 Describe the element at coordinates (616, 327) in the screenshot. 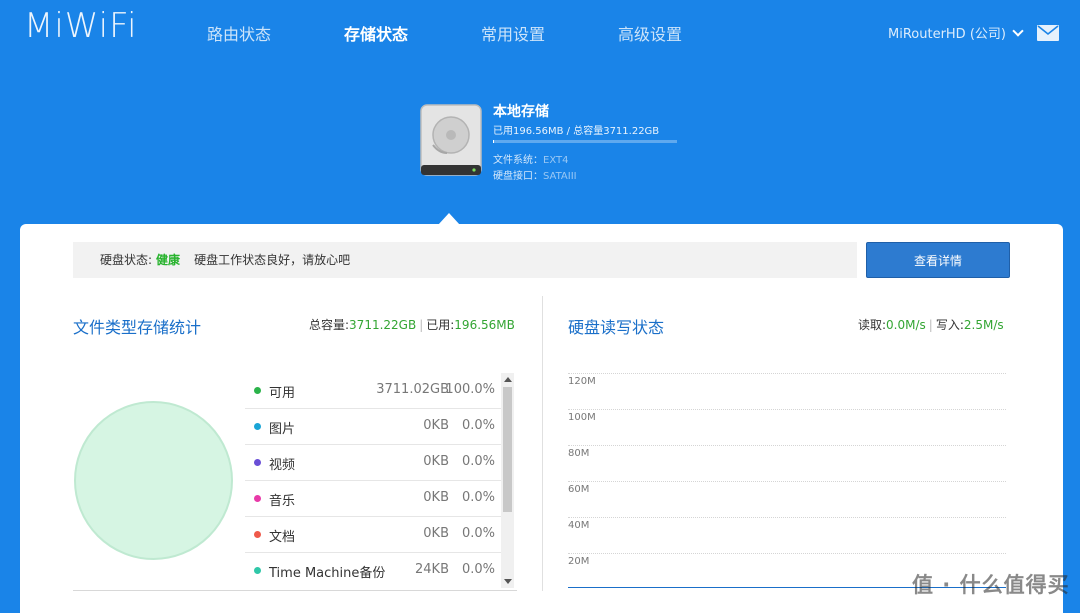

I see `rw-status-title: 硬盘读写状态` at that location.